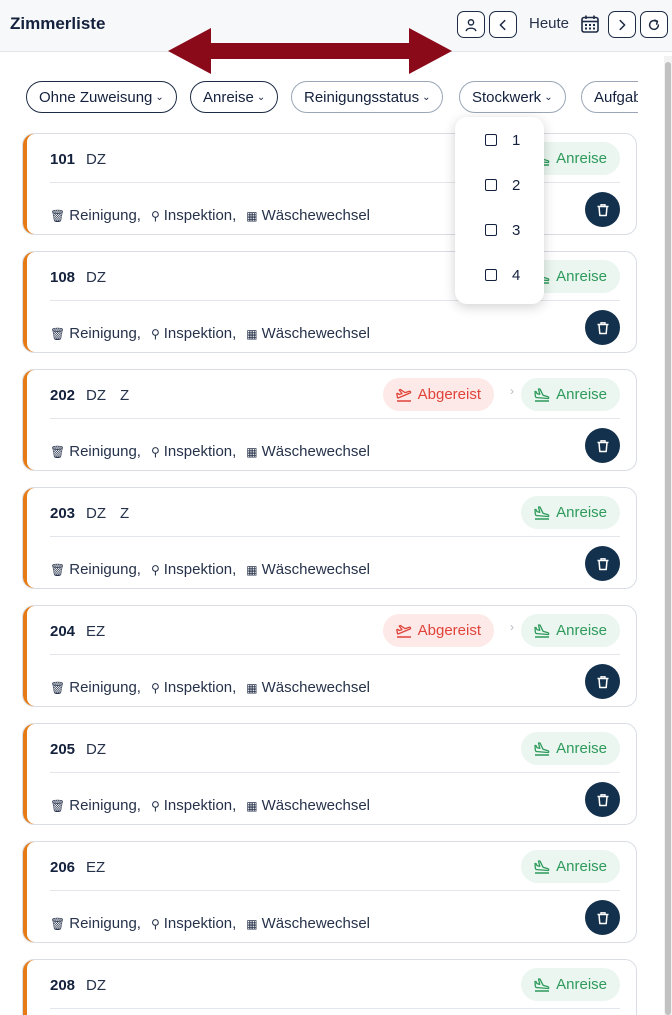  I want to click on previous-day-button, so click(503, 24).